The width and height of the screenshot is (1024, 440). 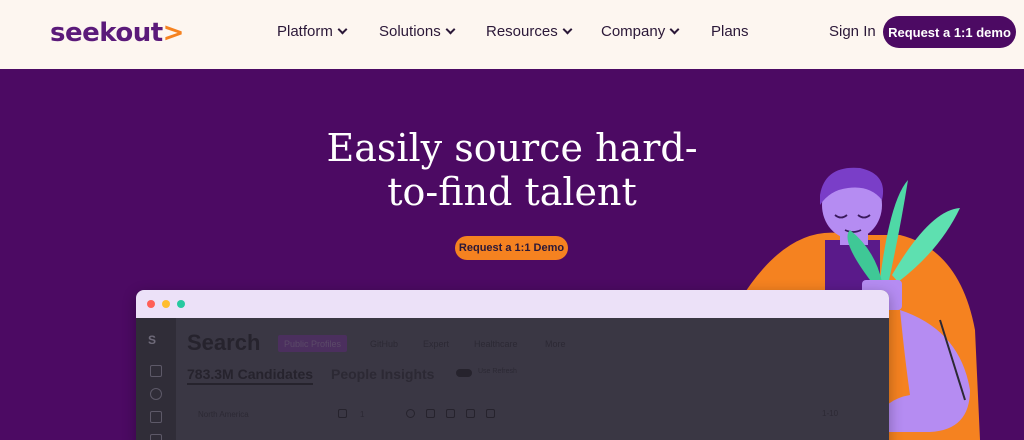 I want to click on nav-plans: Plans, so click(x=730, y=31).